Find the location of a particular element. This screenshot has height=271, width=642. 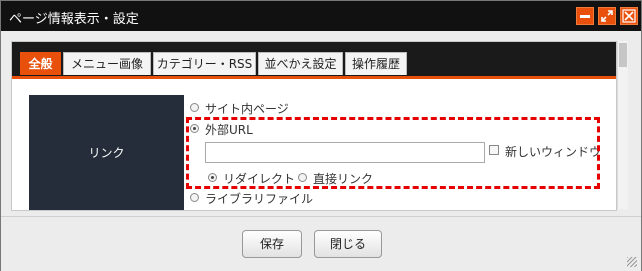

tab-bar: 全般 メニュー画像 カテゴリー・RSS 並べかえ設定 操作履歴 is located at coordinates (314, 60).